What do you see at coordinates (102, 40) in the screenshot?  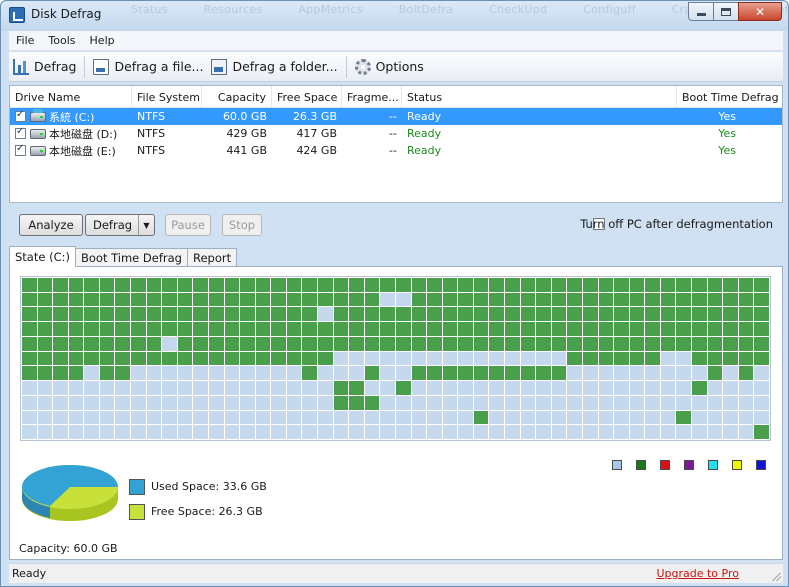 I see `menu-help: Help` at bounding box center [102, 40].